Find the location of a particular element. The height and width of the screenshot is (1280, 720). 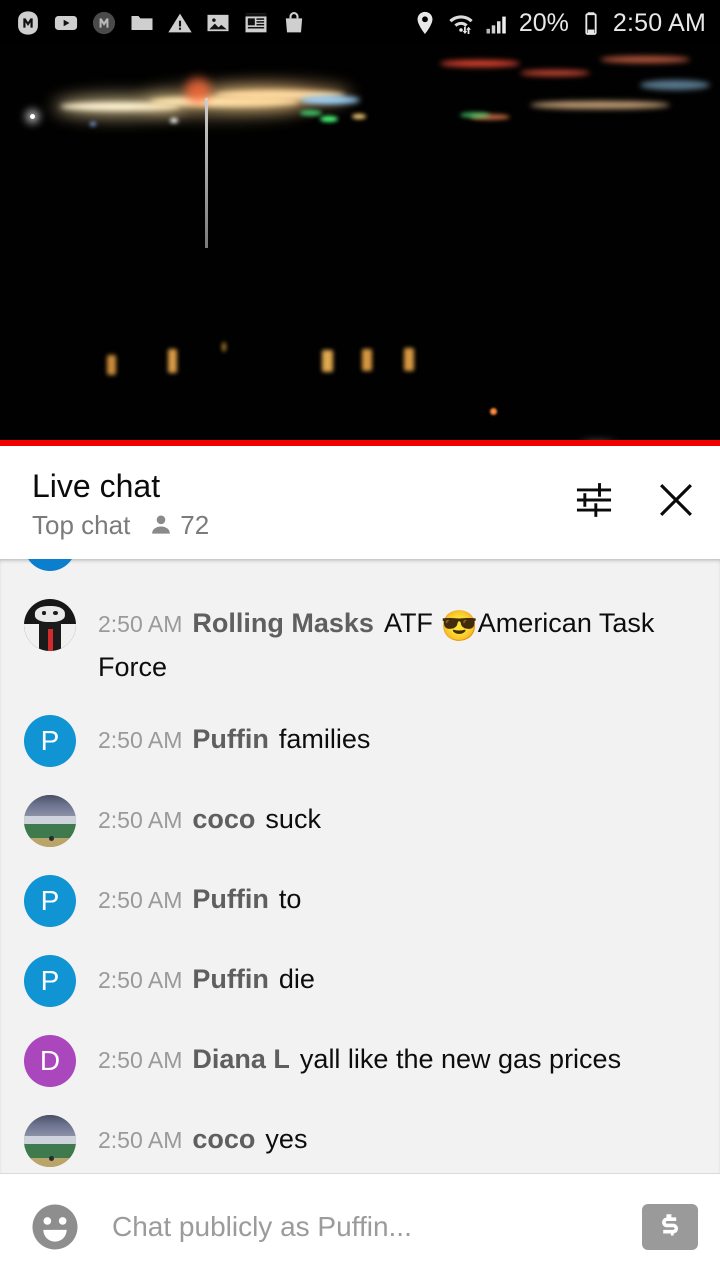

list-item: P 2:50 AM Puffin die is located at coordinates (360, 981).